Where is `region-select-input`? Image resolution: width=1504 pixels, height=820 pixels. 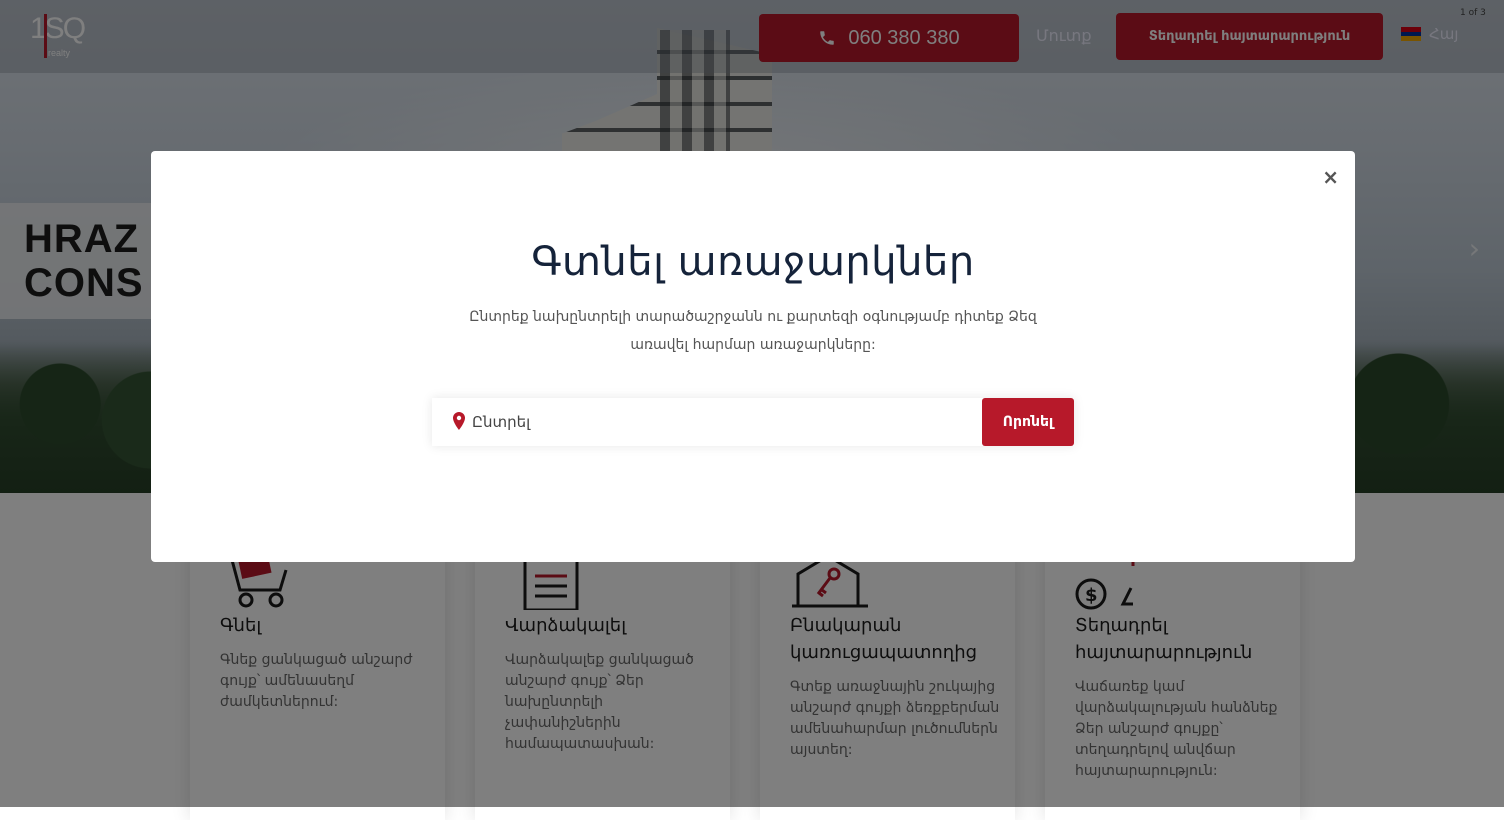
region-select-input is located at coordinates (722, 422).